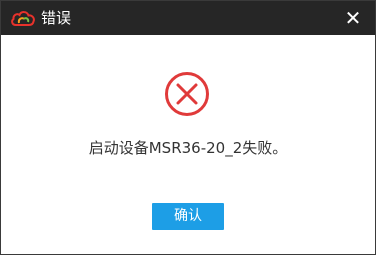 This screenshot has width=376, height=255. What do you see at coordinates (188, 148) in the screenshot?
I see `error-message: 启动设备MSR36-20_2失败。` at bounding box center [188, 148].